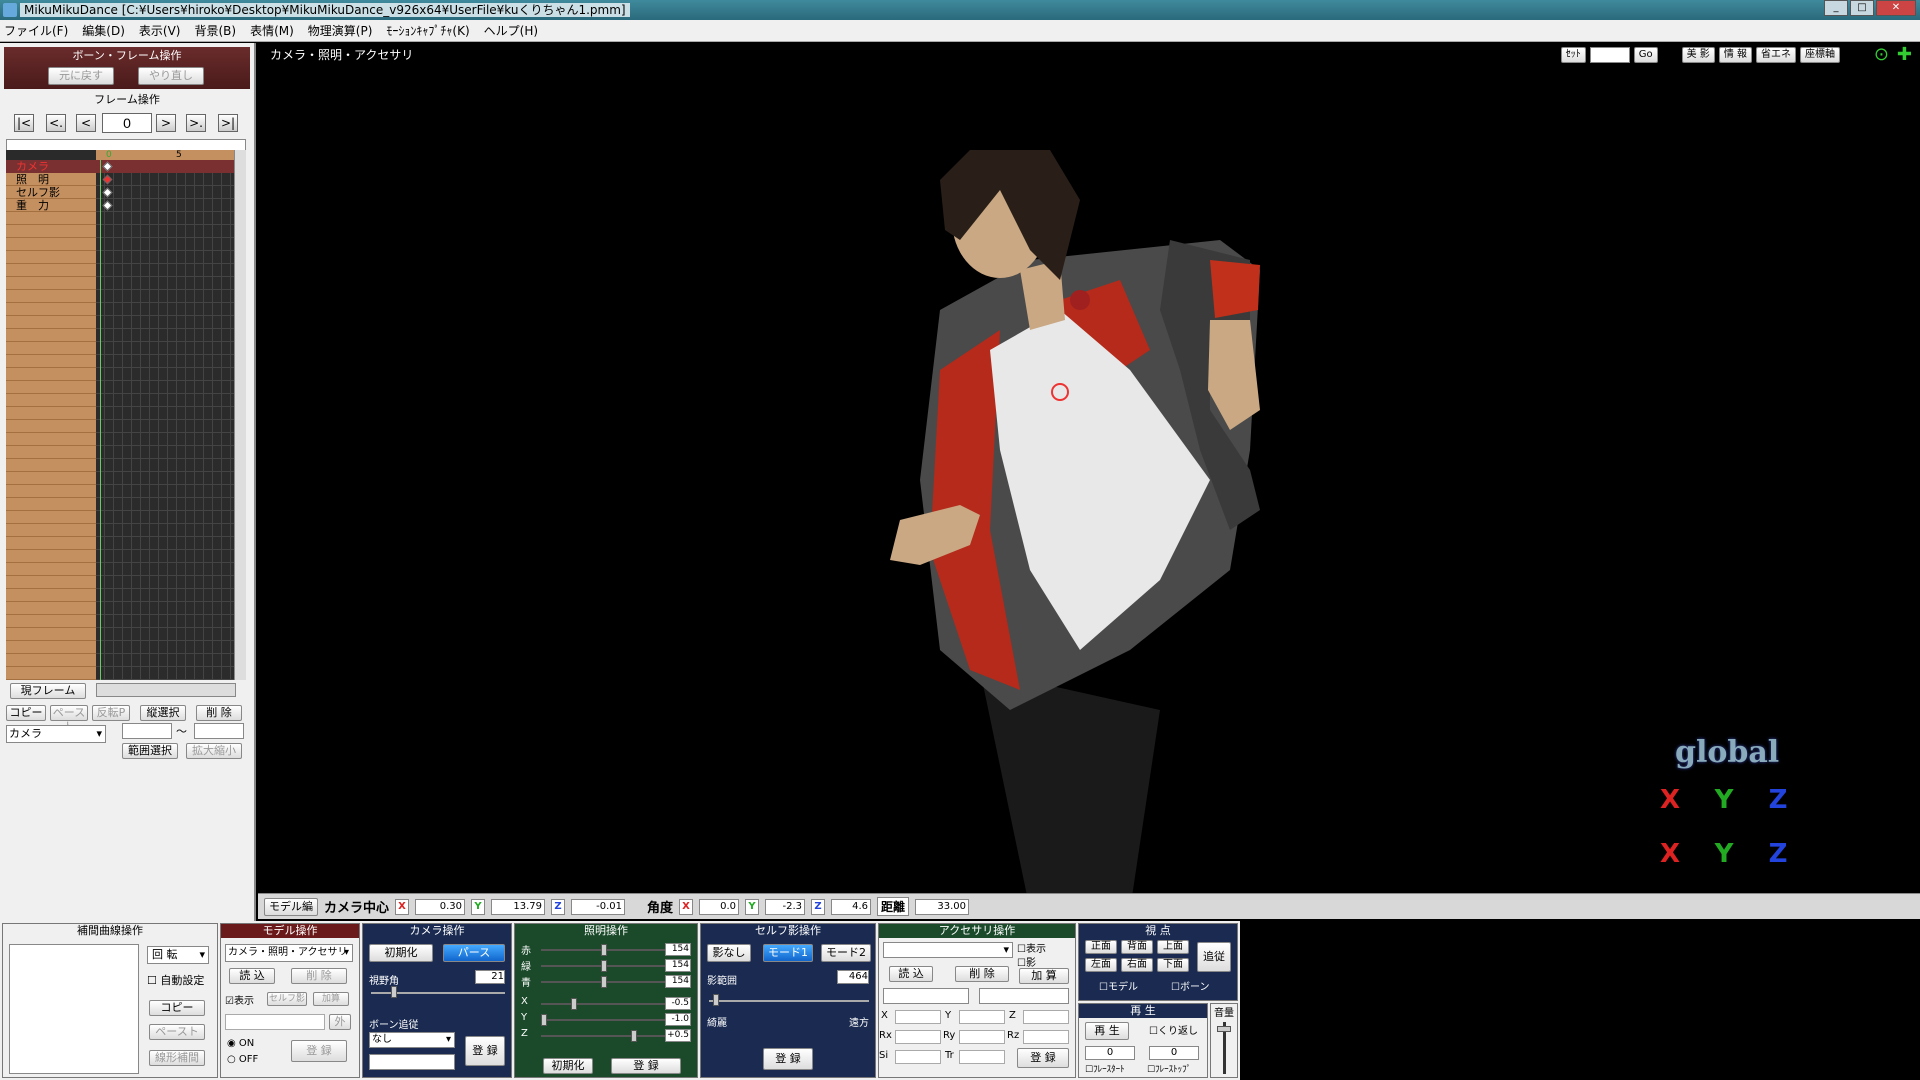  Describe the element at coordinates (1670, 800) in the screenshot. I see `rotate-x-icon: X` at that location.